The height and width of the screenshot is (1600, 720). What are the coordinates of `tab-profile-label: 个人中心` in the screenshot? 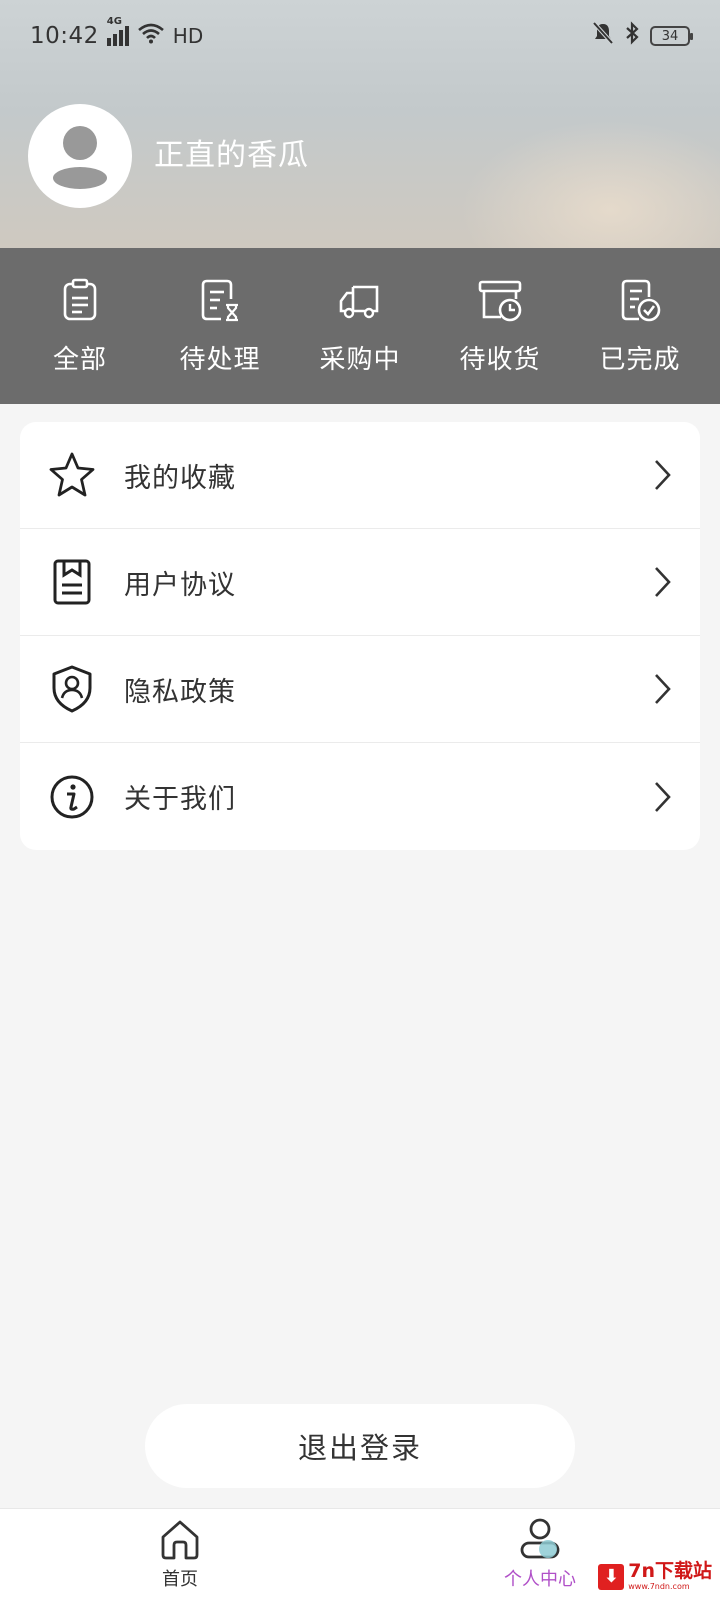 It's located at (540, 1579).